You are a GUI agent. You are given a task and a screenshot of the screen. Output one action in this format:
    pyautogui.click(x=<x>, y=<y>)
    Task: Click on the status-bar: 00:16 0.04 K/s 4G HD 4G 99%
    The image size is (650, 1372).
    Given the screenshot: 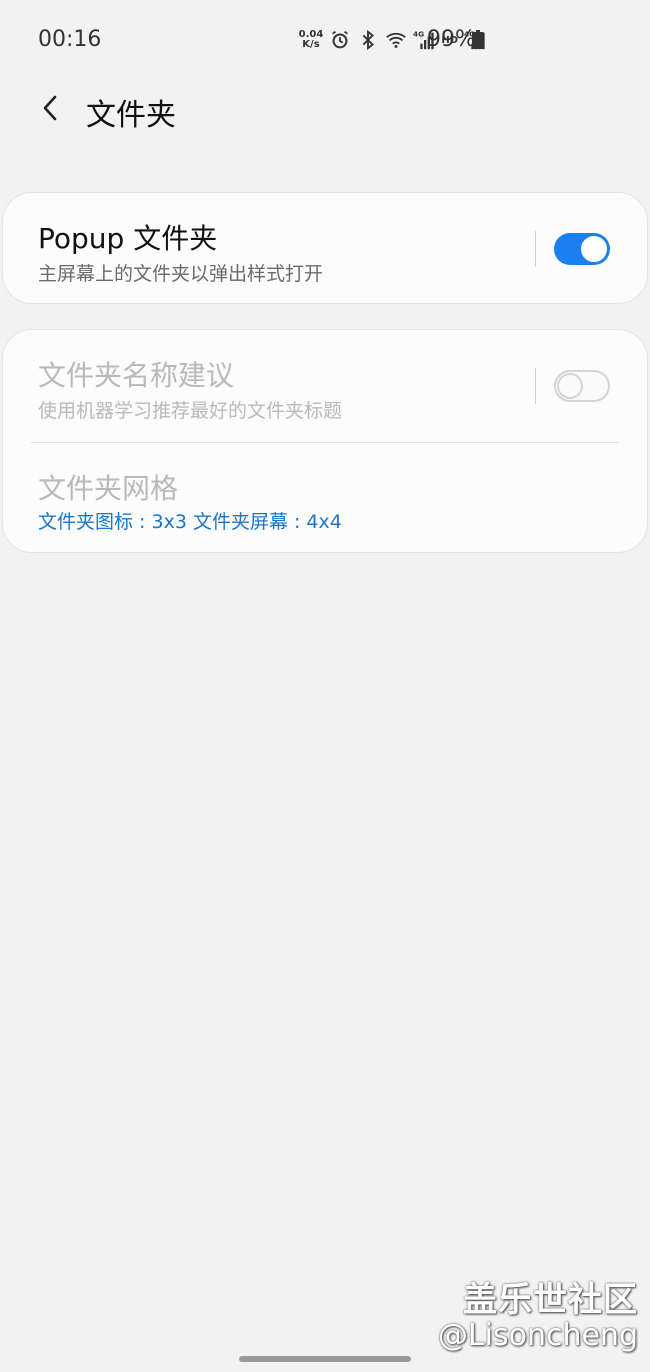 What is the action you would take?
    pyautogui.click(x=325, y=40)
    